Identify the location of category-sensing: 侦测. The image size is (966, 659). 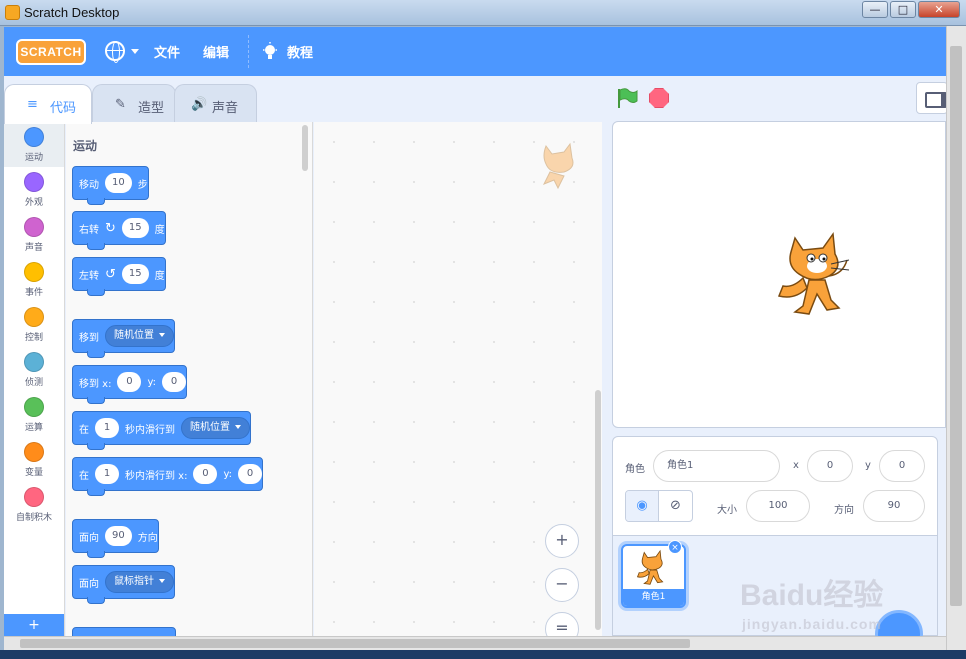
(34, 369).